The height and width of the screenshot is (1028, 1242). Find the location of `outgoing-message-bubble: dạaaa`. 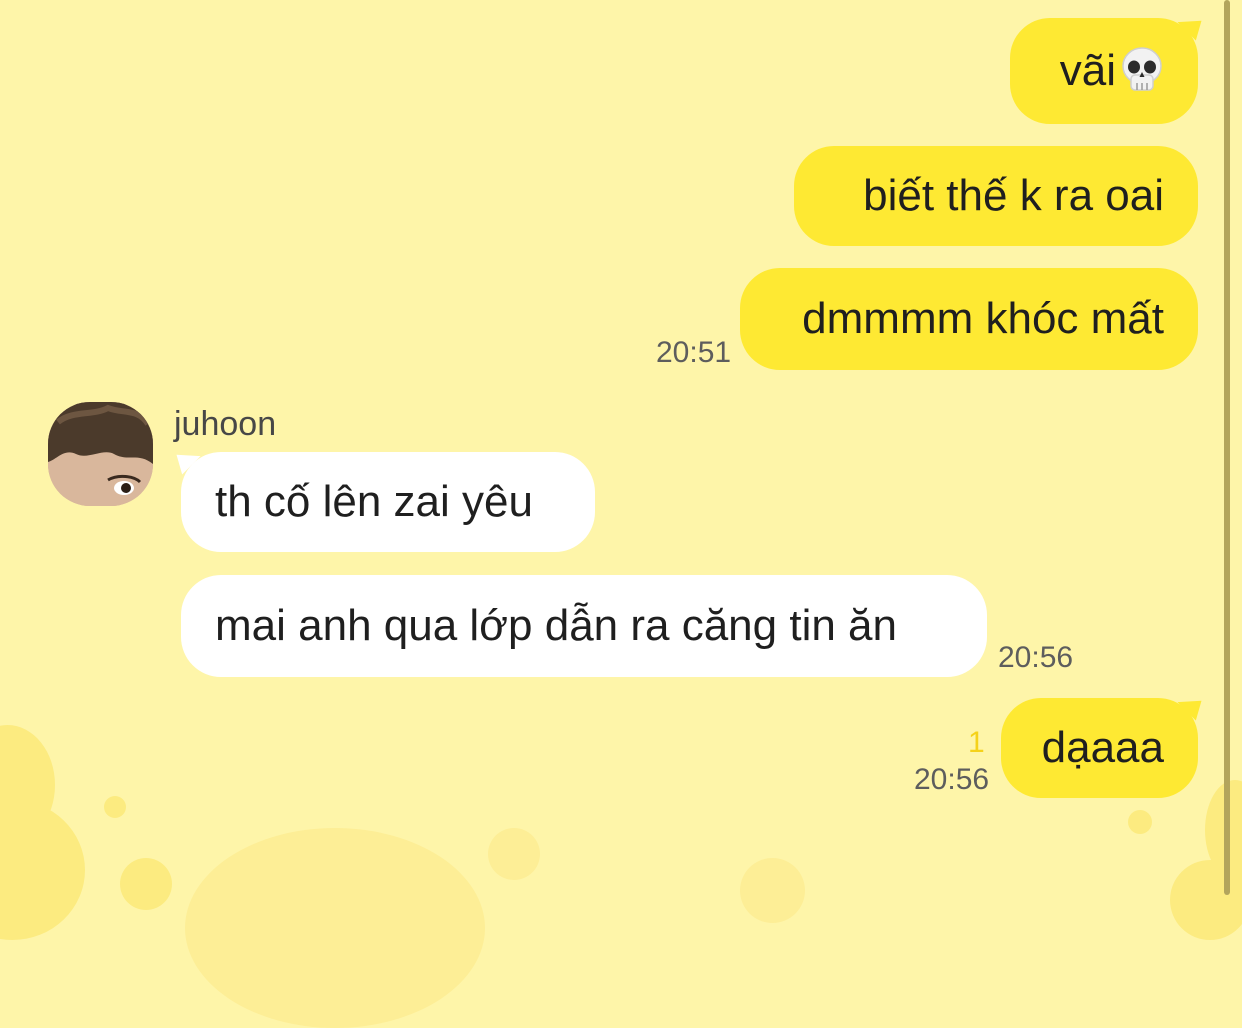

outgoing-message-bubble: dạaaa is located at coordinates (1099, 748).